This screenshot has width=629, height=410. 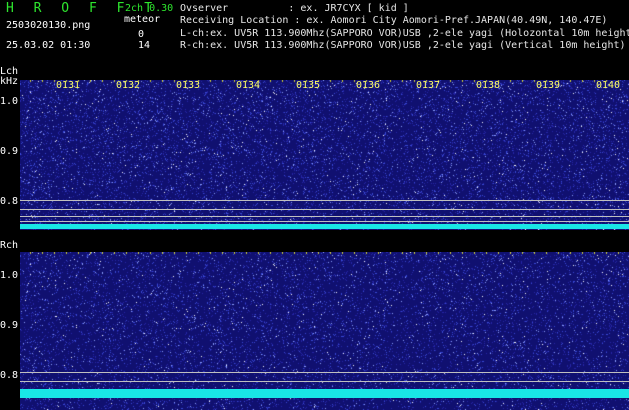 What do you see at coordinates (9, 101) in the screenshot?
I see `lch-ytick-1-0: 1.0` at bounding box center [9, 101].